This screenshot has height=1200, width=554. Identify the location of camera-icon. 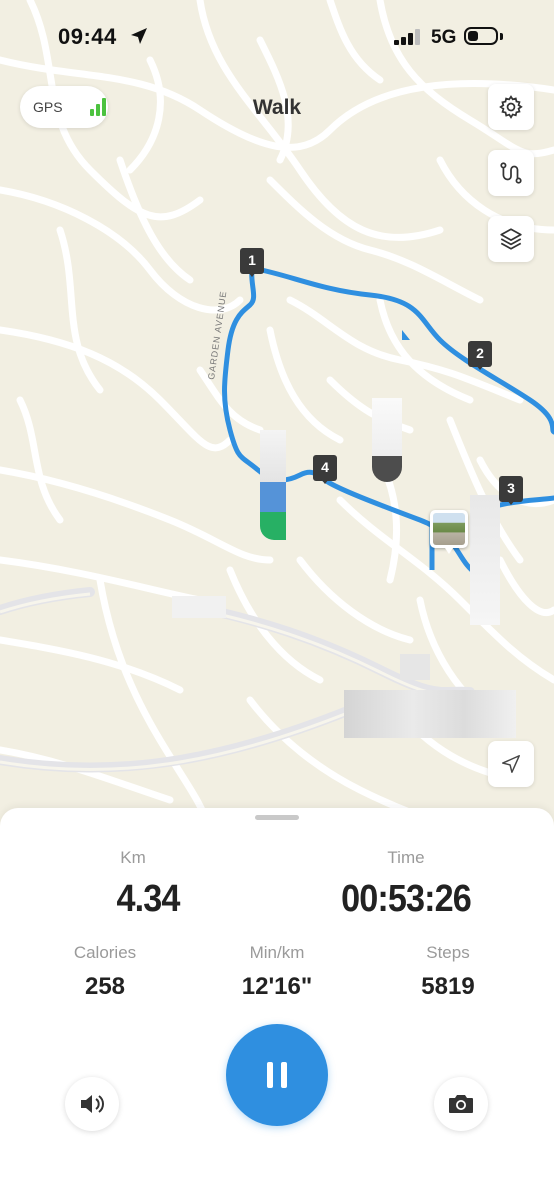
(461, 1104).